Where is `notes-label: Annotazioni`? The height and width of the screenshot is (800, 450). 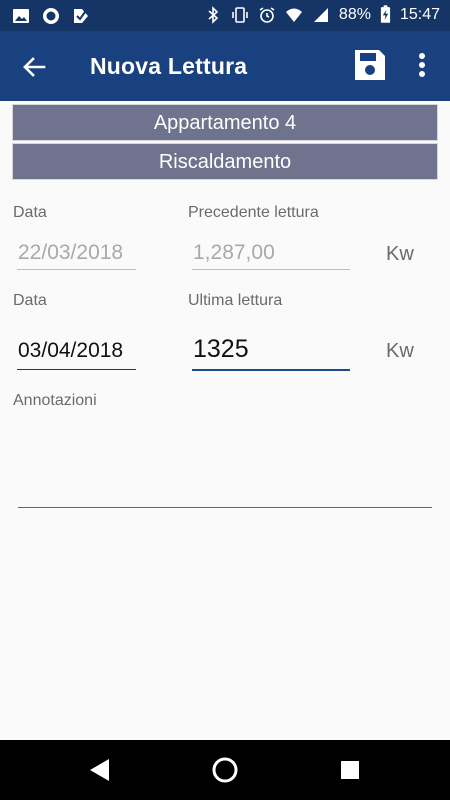
notes-label: Annotazioni is located at coordinates (55, 400).